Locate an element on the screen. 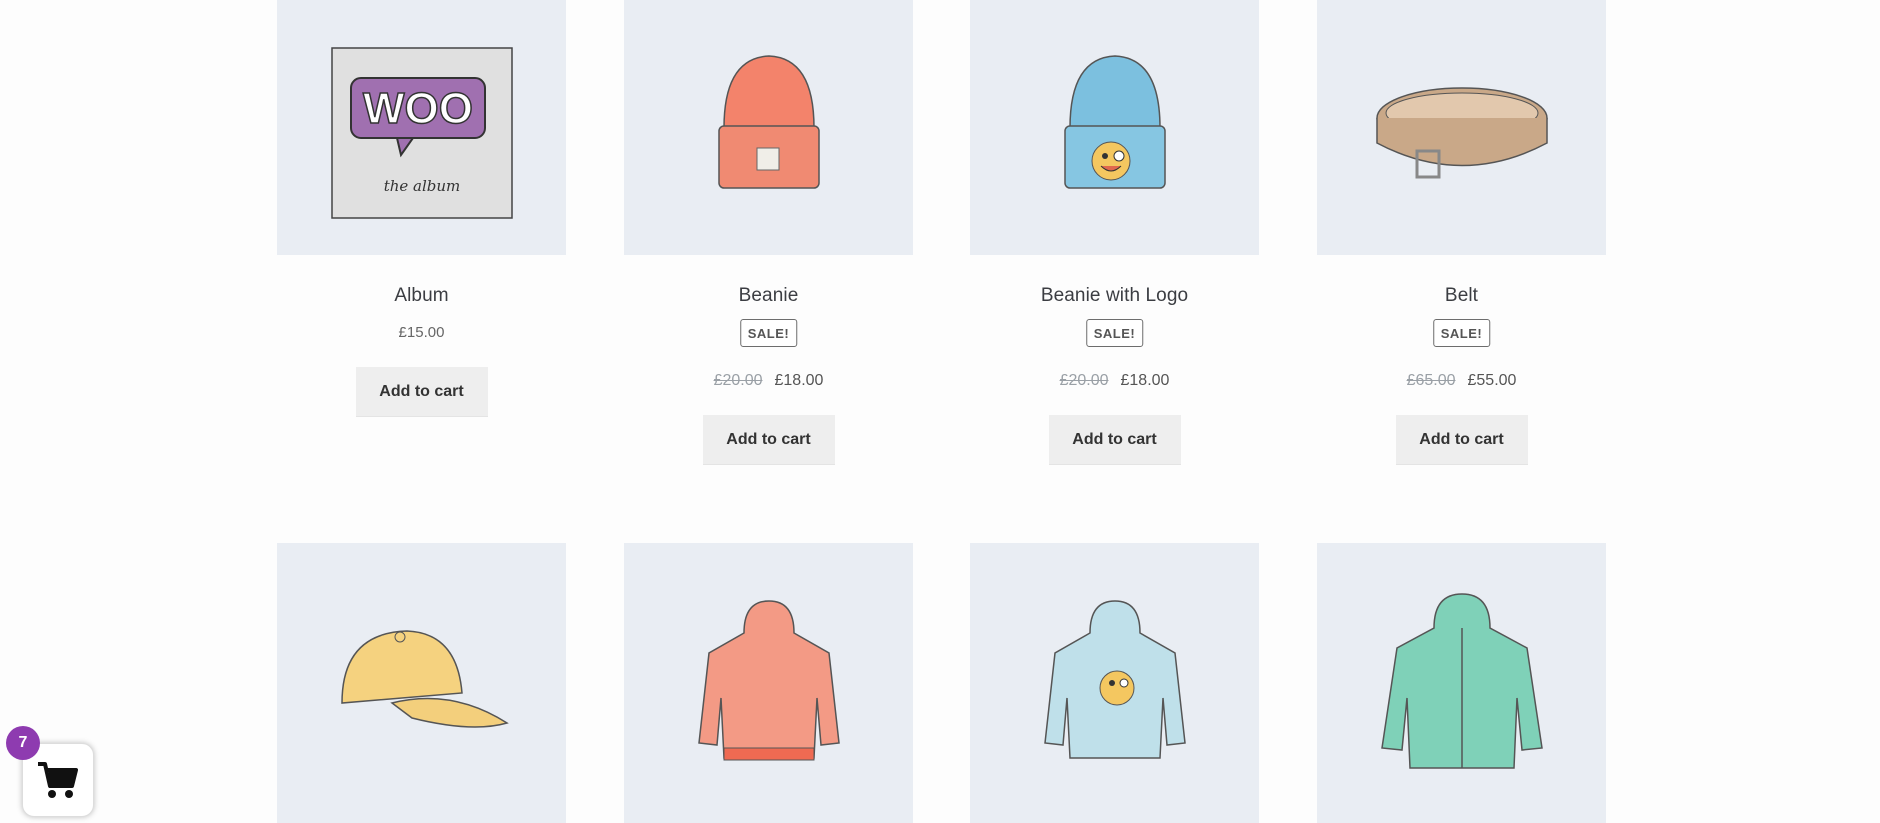 The width and height of the screenshot is (1880, 823). product-title: Belt is located at coordinates (1461, 296).